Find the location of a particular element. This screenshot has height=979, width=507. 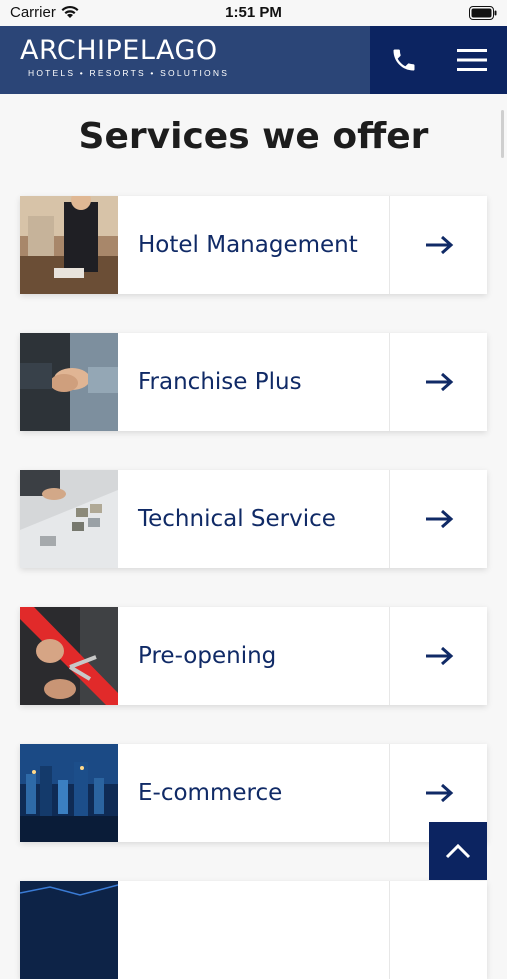

service-card-technical-service: Technical Service is located at coordinates (253, 519).